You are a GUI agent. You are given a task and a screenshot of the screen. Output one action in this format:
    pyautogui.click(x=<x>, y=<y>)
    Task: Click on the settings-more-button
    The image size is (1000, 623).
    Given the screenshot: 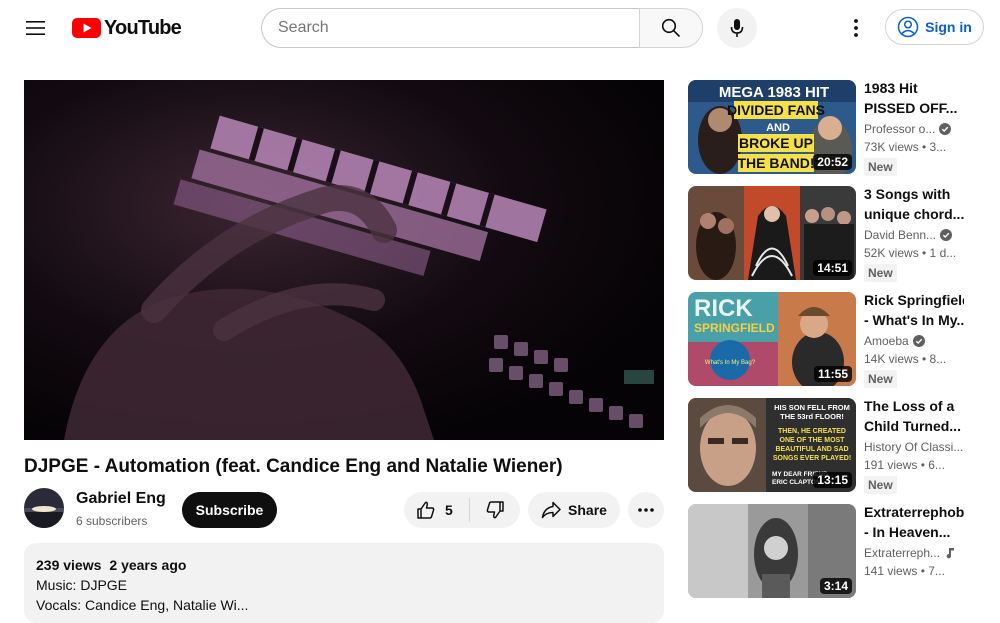 What is the action you would take?
    pyautogui.click(x=856, y=28)
    